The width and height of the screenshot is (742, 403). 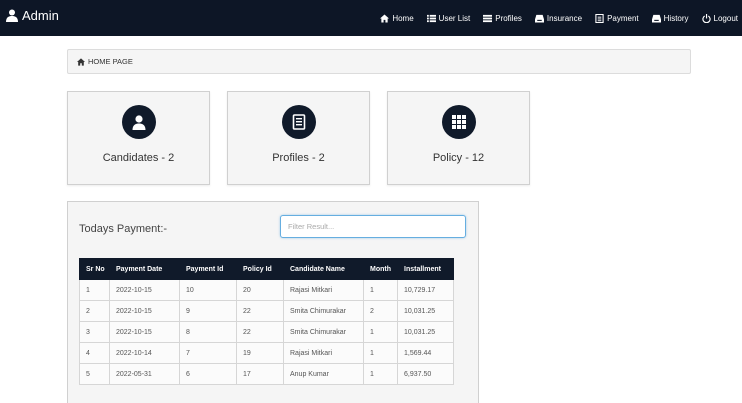 I want to click on table-row: 5 2022-05-31 6 17 Anup Kumar 1 6,937.50, so click(x=266, y=374).